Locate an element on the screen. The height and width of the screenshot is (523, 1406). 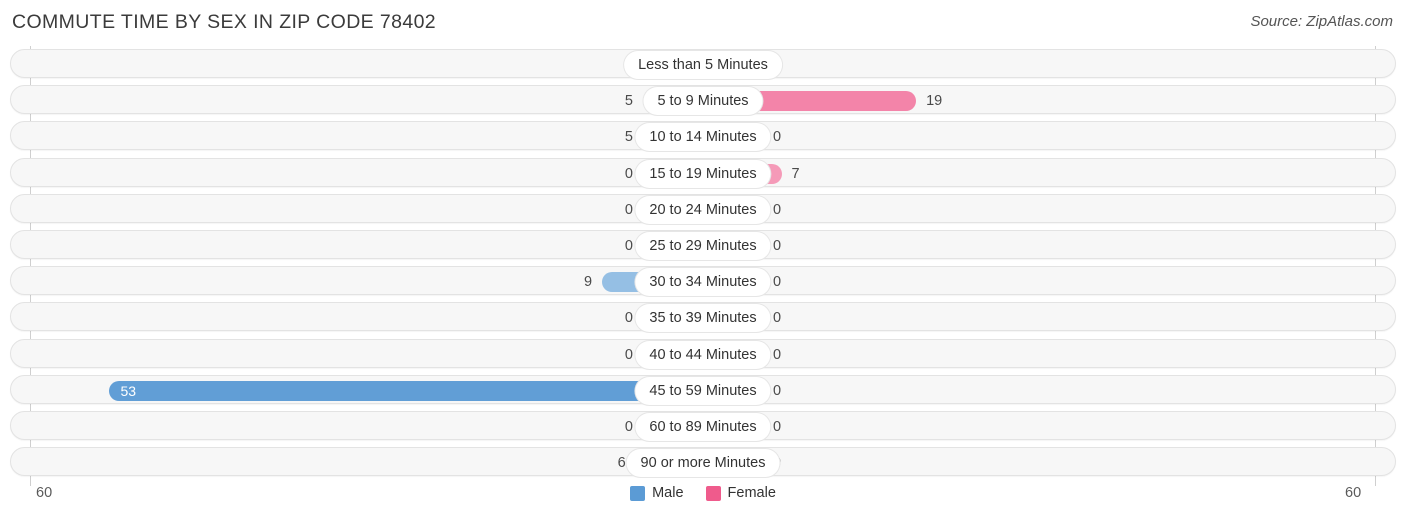
legend-item: Male is located at coordinates (657, 493).